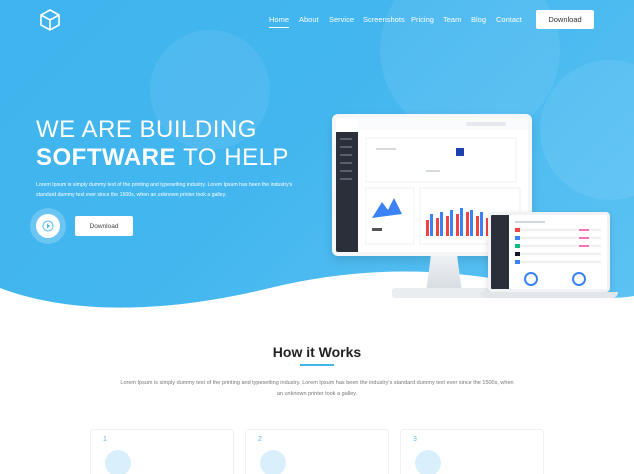  I want to click on hero-download-button: Download, so click(104, 226).